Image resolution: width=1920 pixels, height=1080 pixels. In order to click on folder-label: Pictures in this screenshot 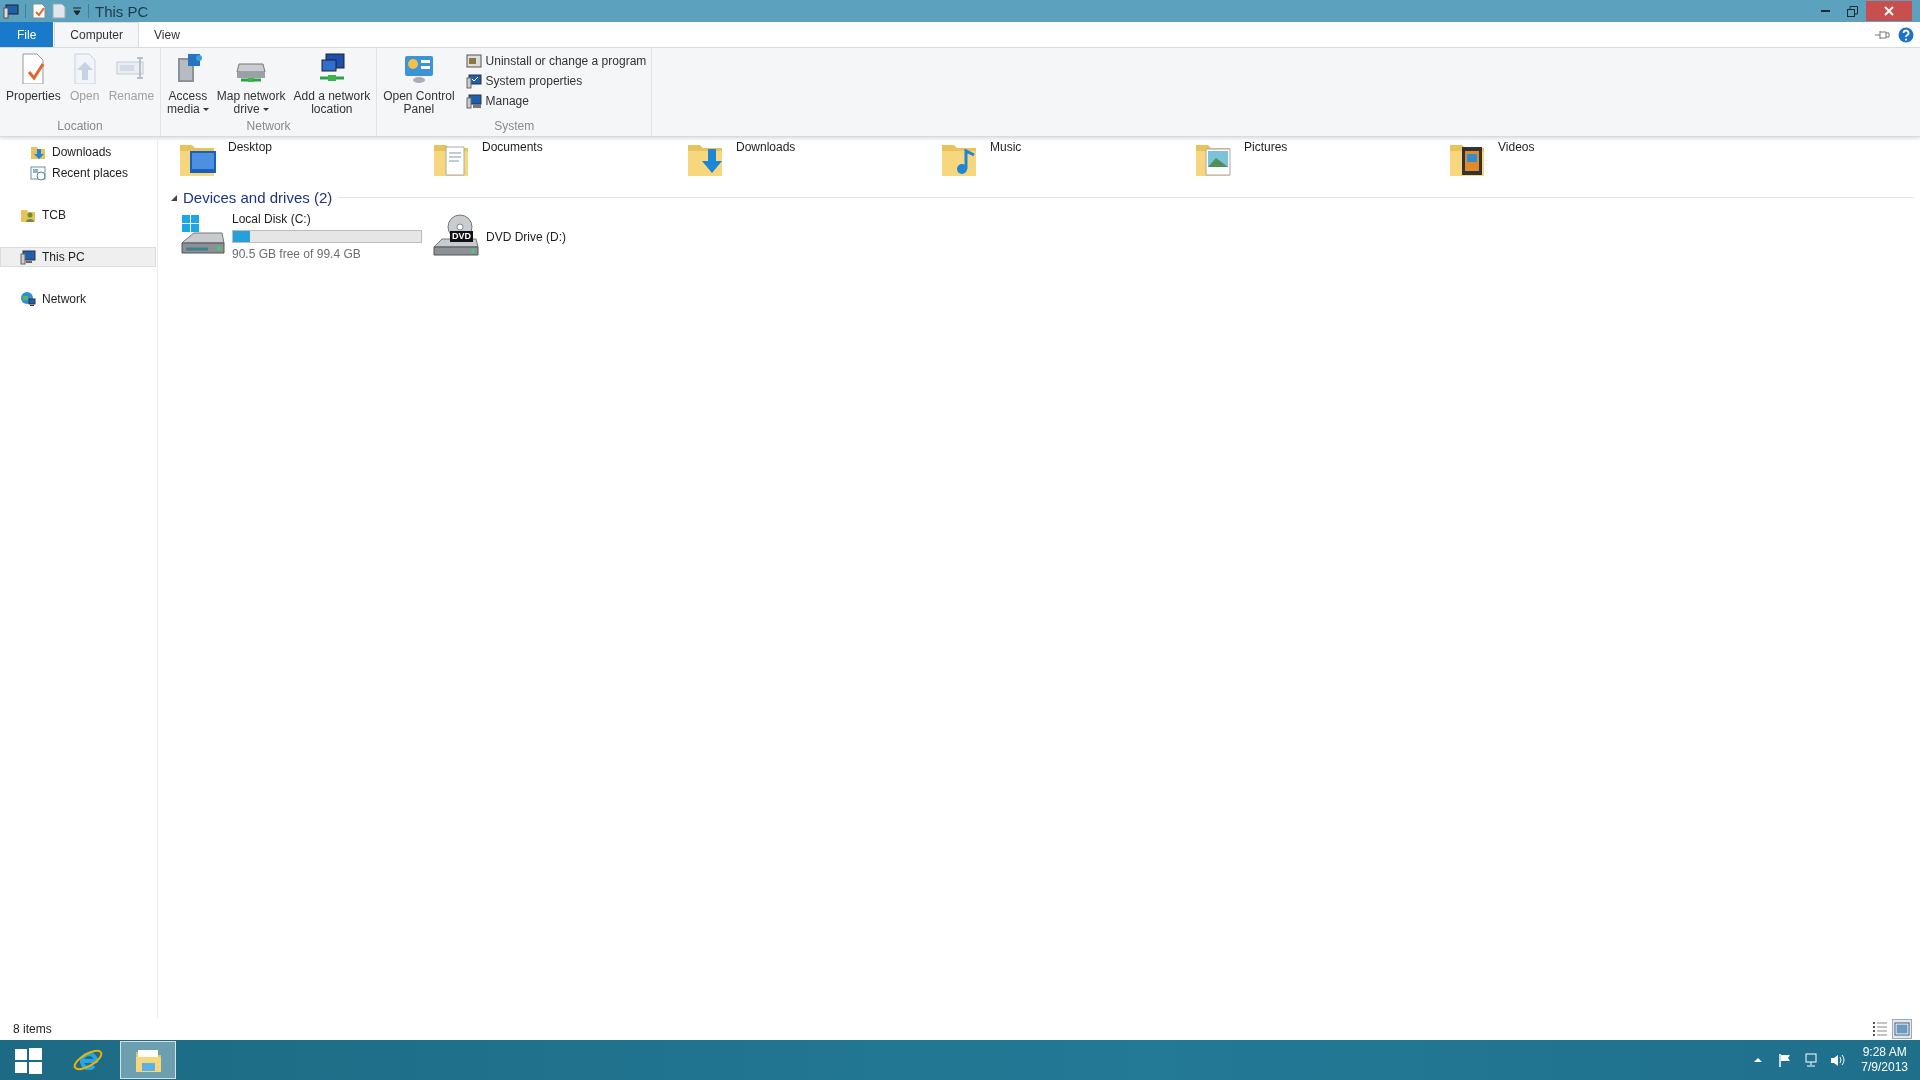, I will do `click(1266, 146)`.